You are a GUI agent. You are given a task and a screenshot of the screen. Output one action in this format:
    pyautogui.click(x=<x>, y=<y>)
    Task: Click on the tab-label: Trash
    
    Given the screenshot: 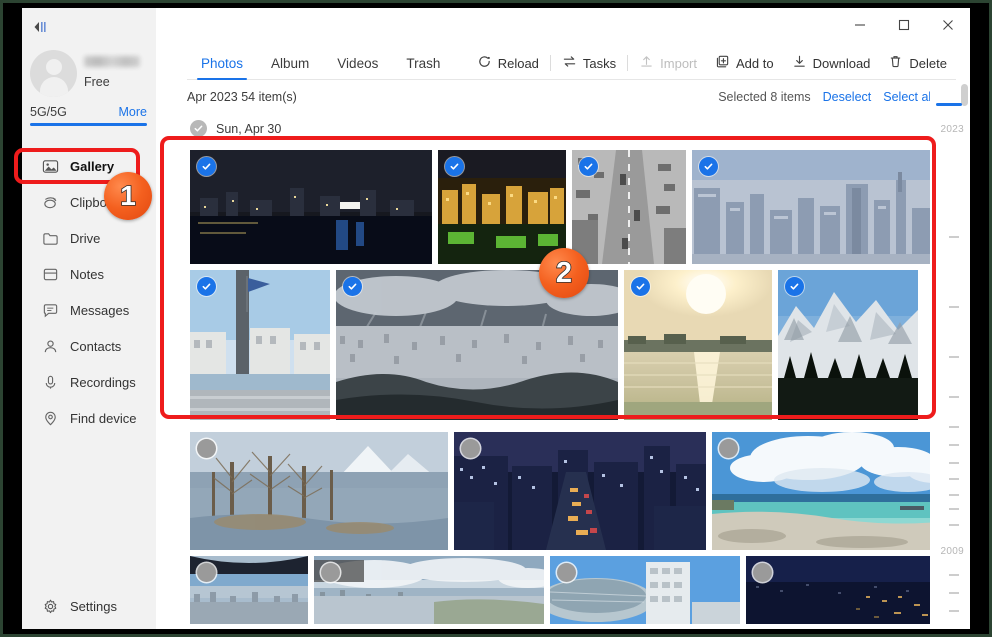 What is the action you would take?
    pyautogui.click(x=423, y=63)
    